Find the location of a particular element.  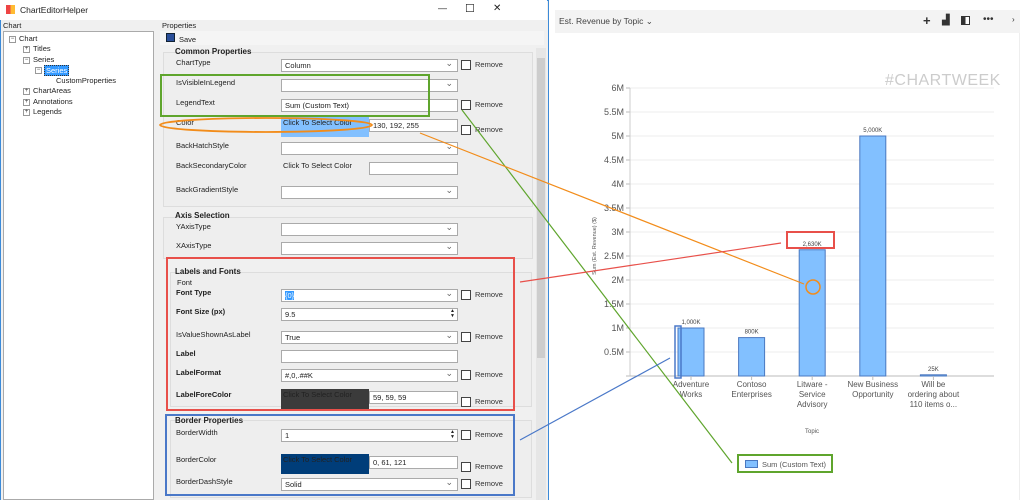

legend: Sum (Custom Text) is located at coordinates (783, 464).